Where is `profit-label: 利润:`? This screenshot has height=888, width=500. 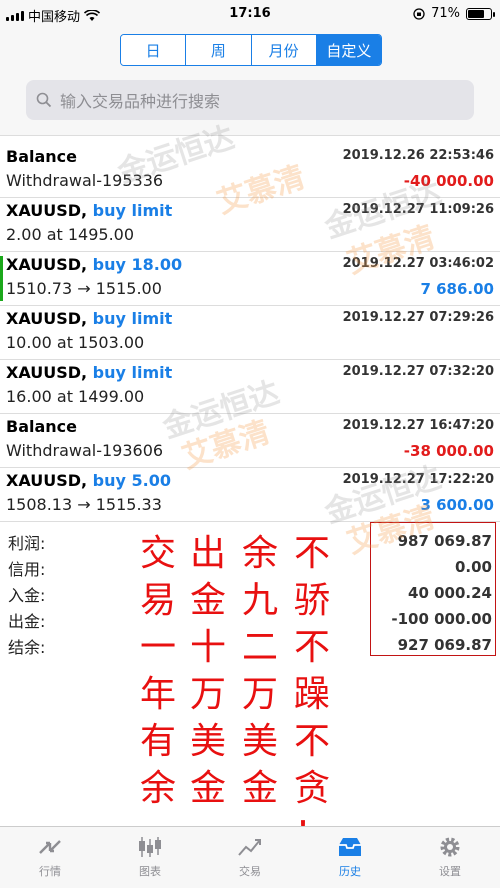
profit-label: 利润: is located at coordinates (27, 543).